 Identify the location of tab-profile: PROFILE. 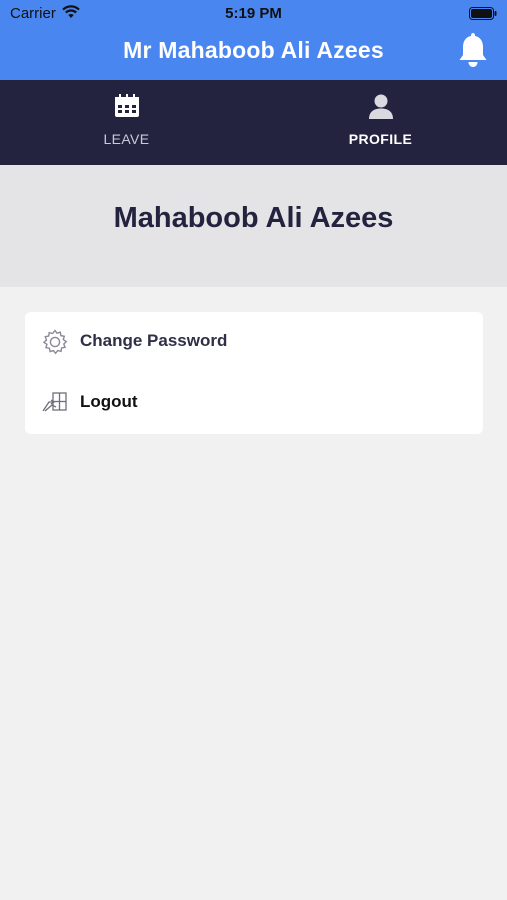
(380, 122).